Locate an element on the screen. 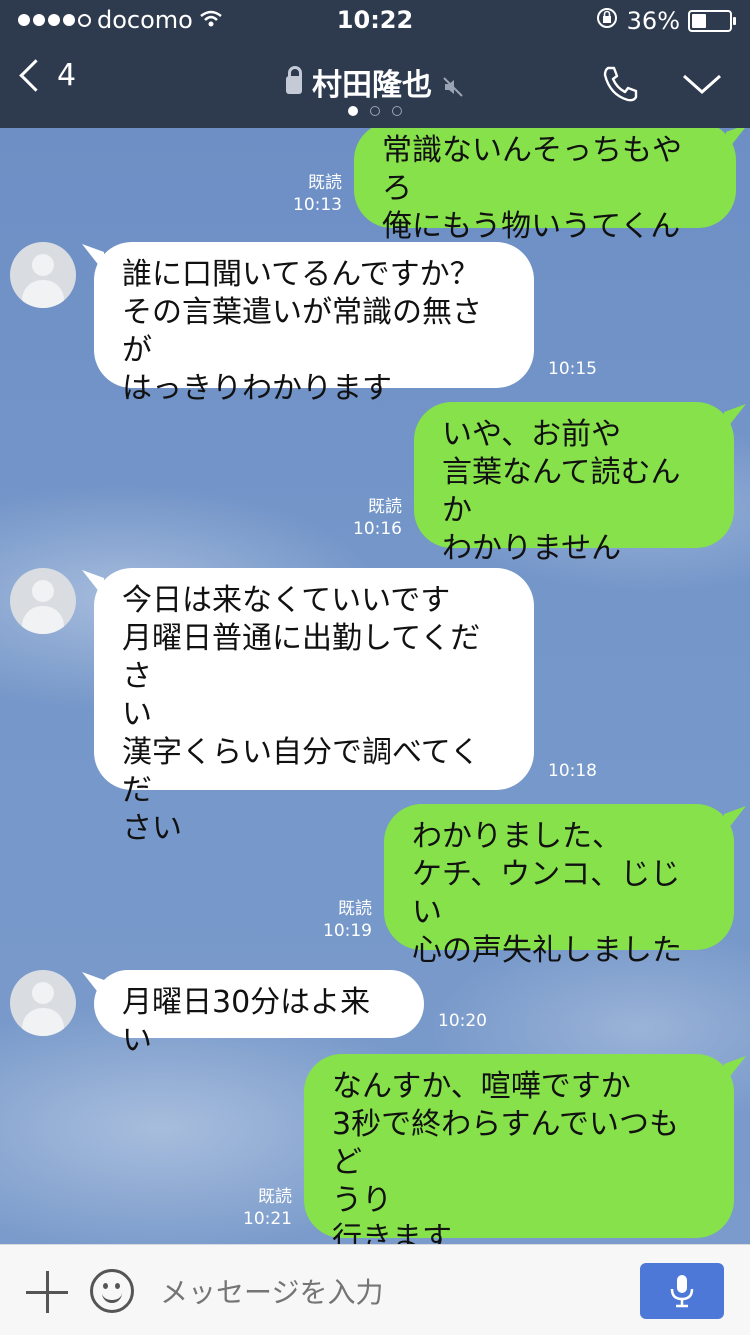 Image resolution: width=750 pixels, height=1335 pixels. top-bar: docomo 10:22 36% 4 村田隆也 is located at coordinates (375, 64).